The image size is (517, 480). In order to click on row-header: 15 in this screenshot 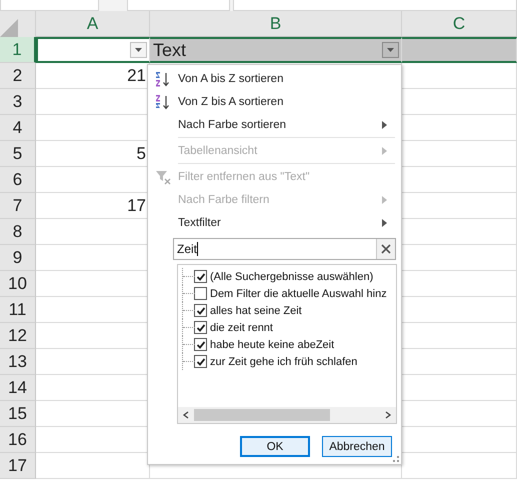, I will do `click(18, 414)`.